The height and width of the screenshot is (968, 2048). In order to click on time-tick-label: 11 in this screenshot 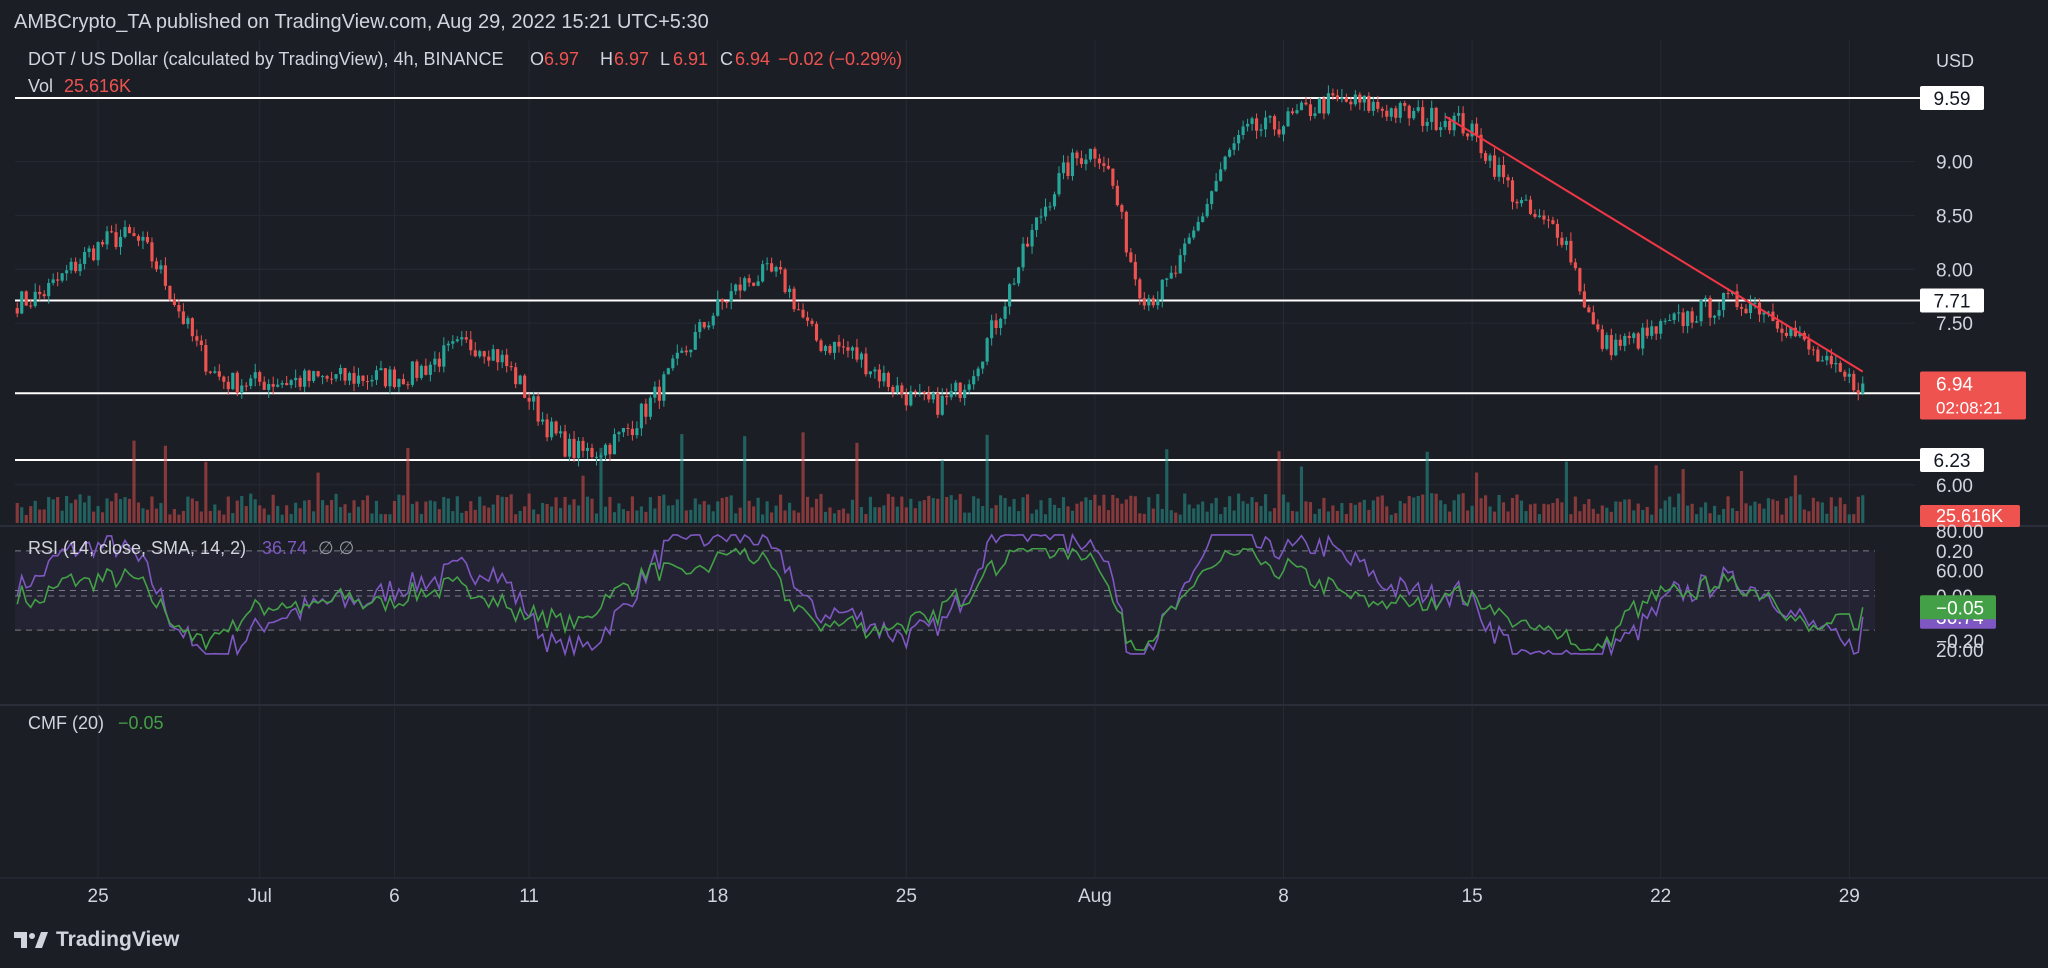, I will do `click(529, 896)`.